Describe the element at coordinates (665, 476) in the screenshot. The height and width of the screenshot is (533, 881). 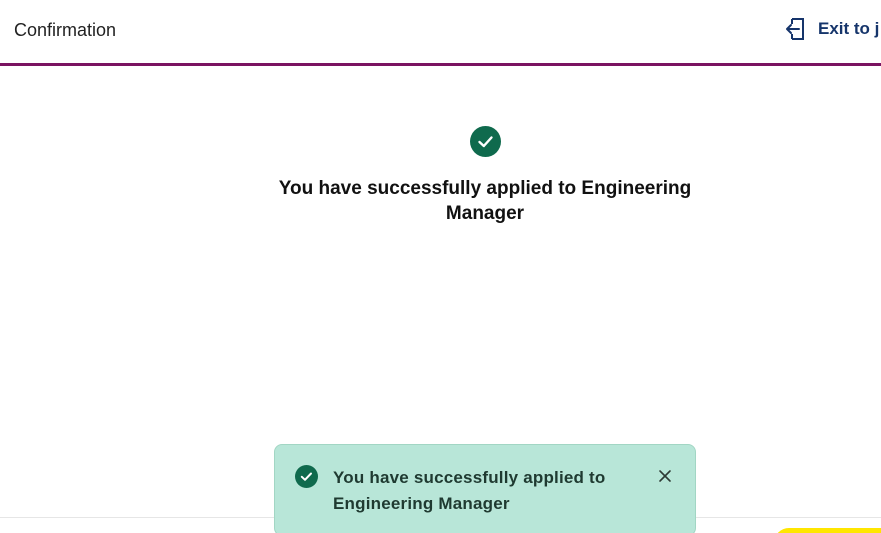
I see `close-icon` at that location.